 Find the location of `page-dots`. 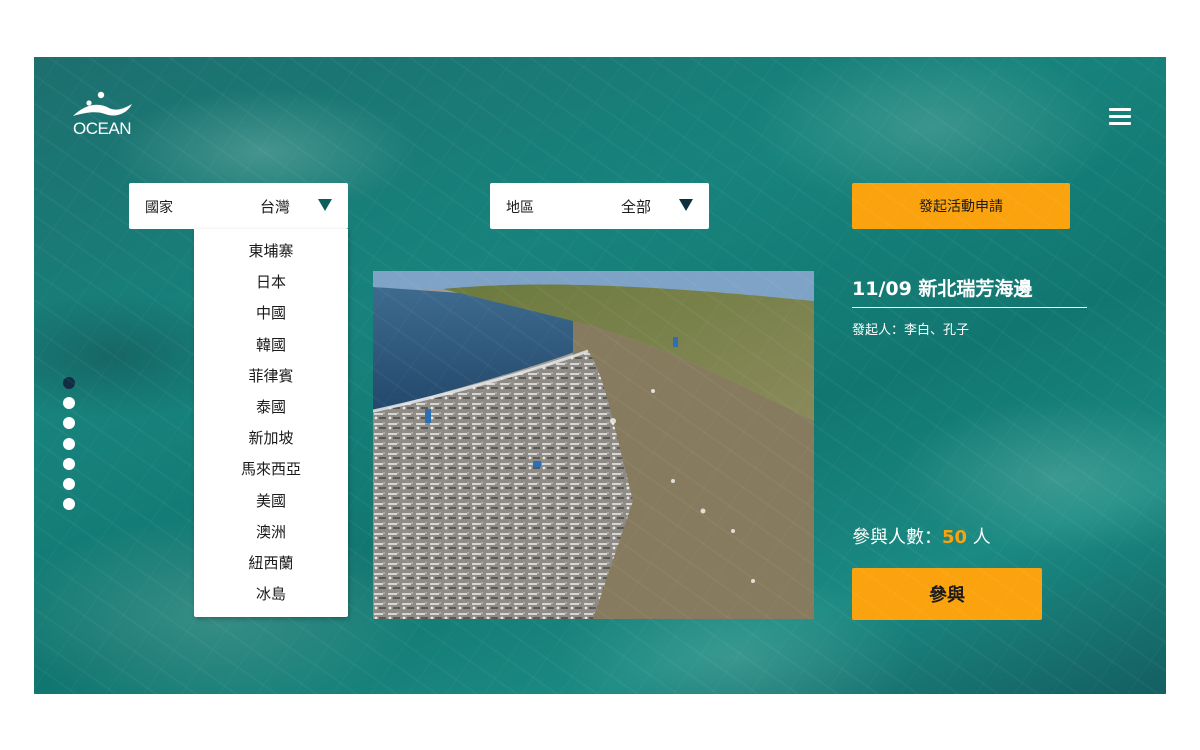

page-dots is located at coordinates (70, 447).